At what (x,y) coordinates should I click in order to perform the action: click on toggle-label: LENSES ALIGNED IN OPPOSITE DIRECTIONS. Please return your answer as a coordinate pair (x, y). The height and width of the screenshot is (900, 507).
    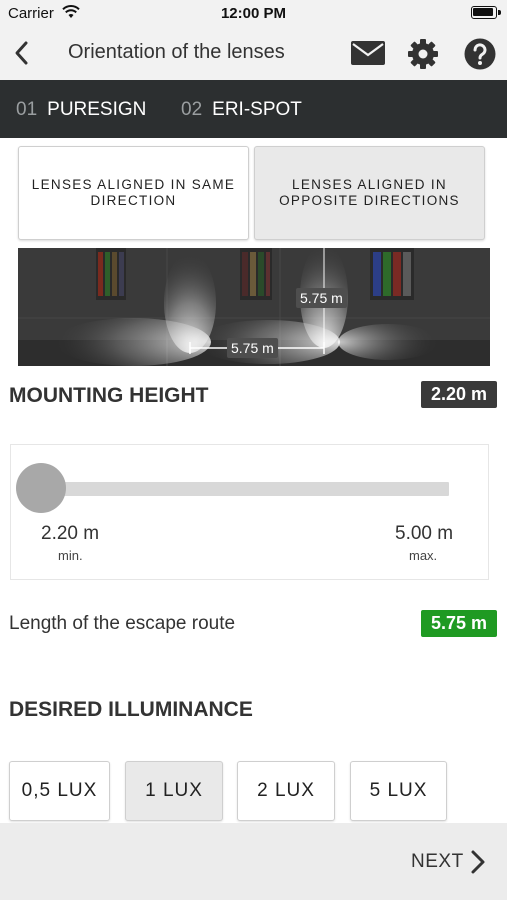
    Looking at the image, I should click on (369, 192).